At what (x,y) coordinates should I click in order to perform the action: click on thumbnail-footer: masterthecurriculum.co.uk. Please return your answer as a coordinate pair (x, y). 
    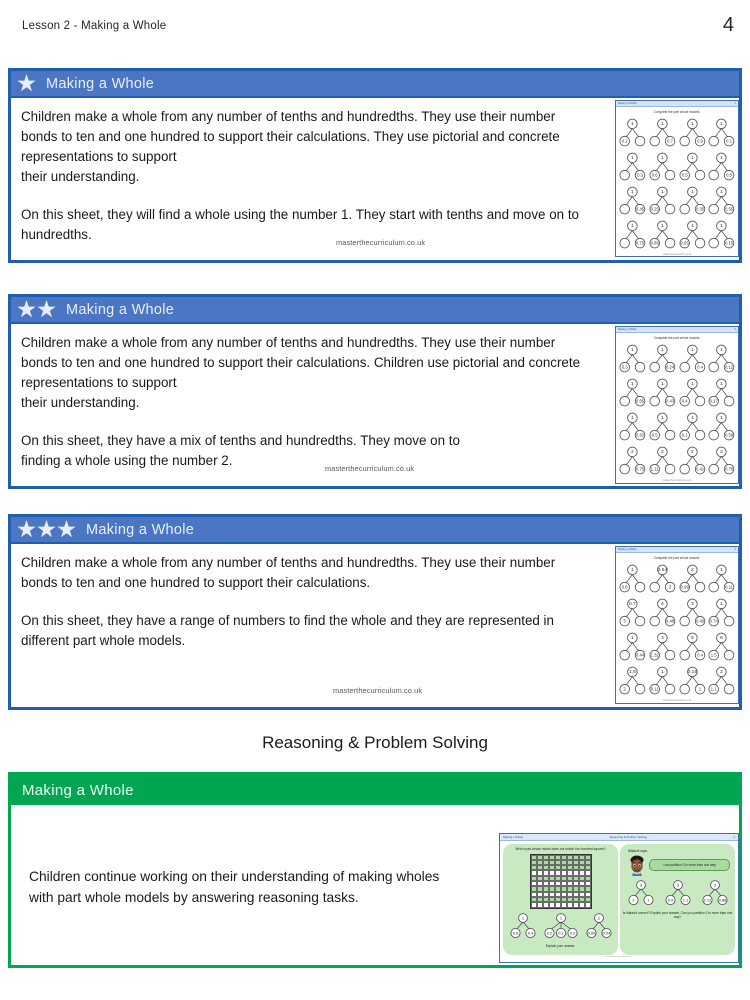
    Looking at the image, I should click on (677, 254).